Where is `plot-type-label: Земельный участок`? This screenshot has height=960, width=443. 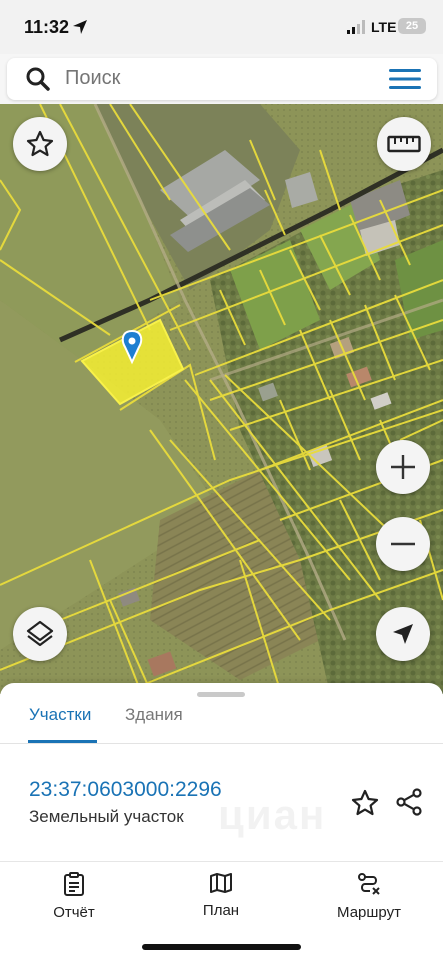 plot-type-label: Земельный участок is located at coordinates (106, 816).